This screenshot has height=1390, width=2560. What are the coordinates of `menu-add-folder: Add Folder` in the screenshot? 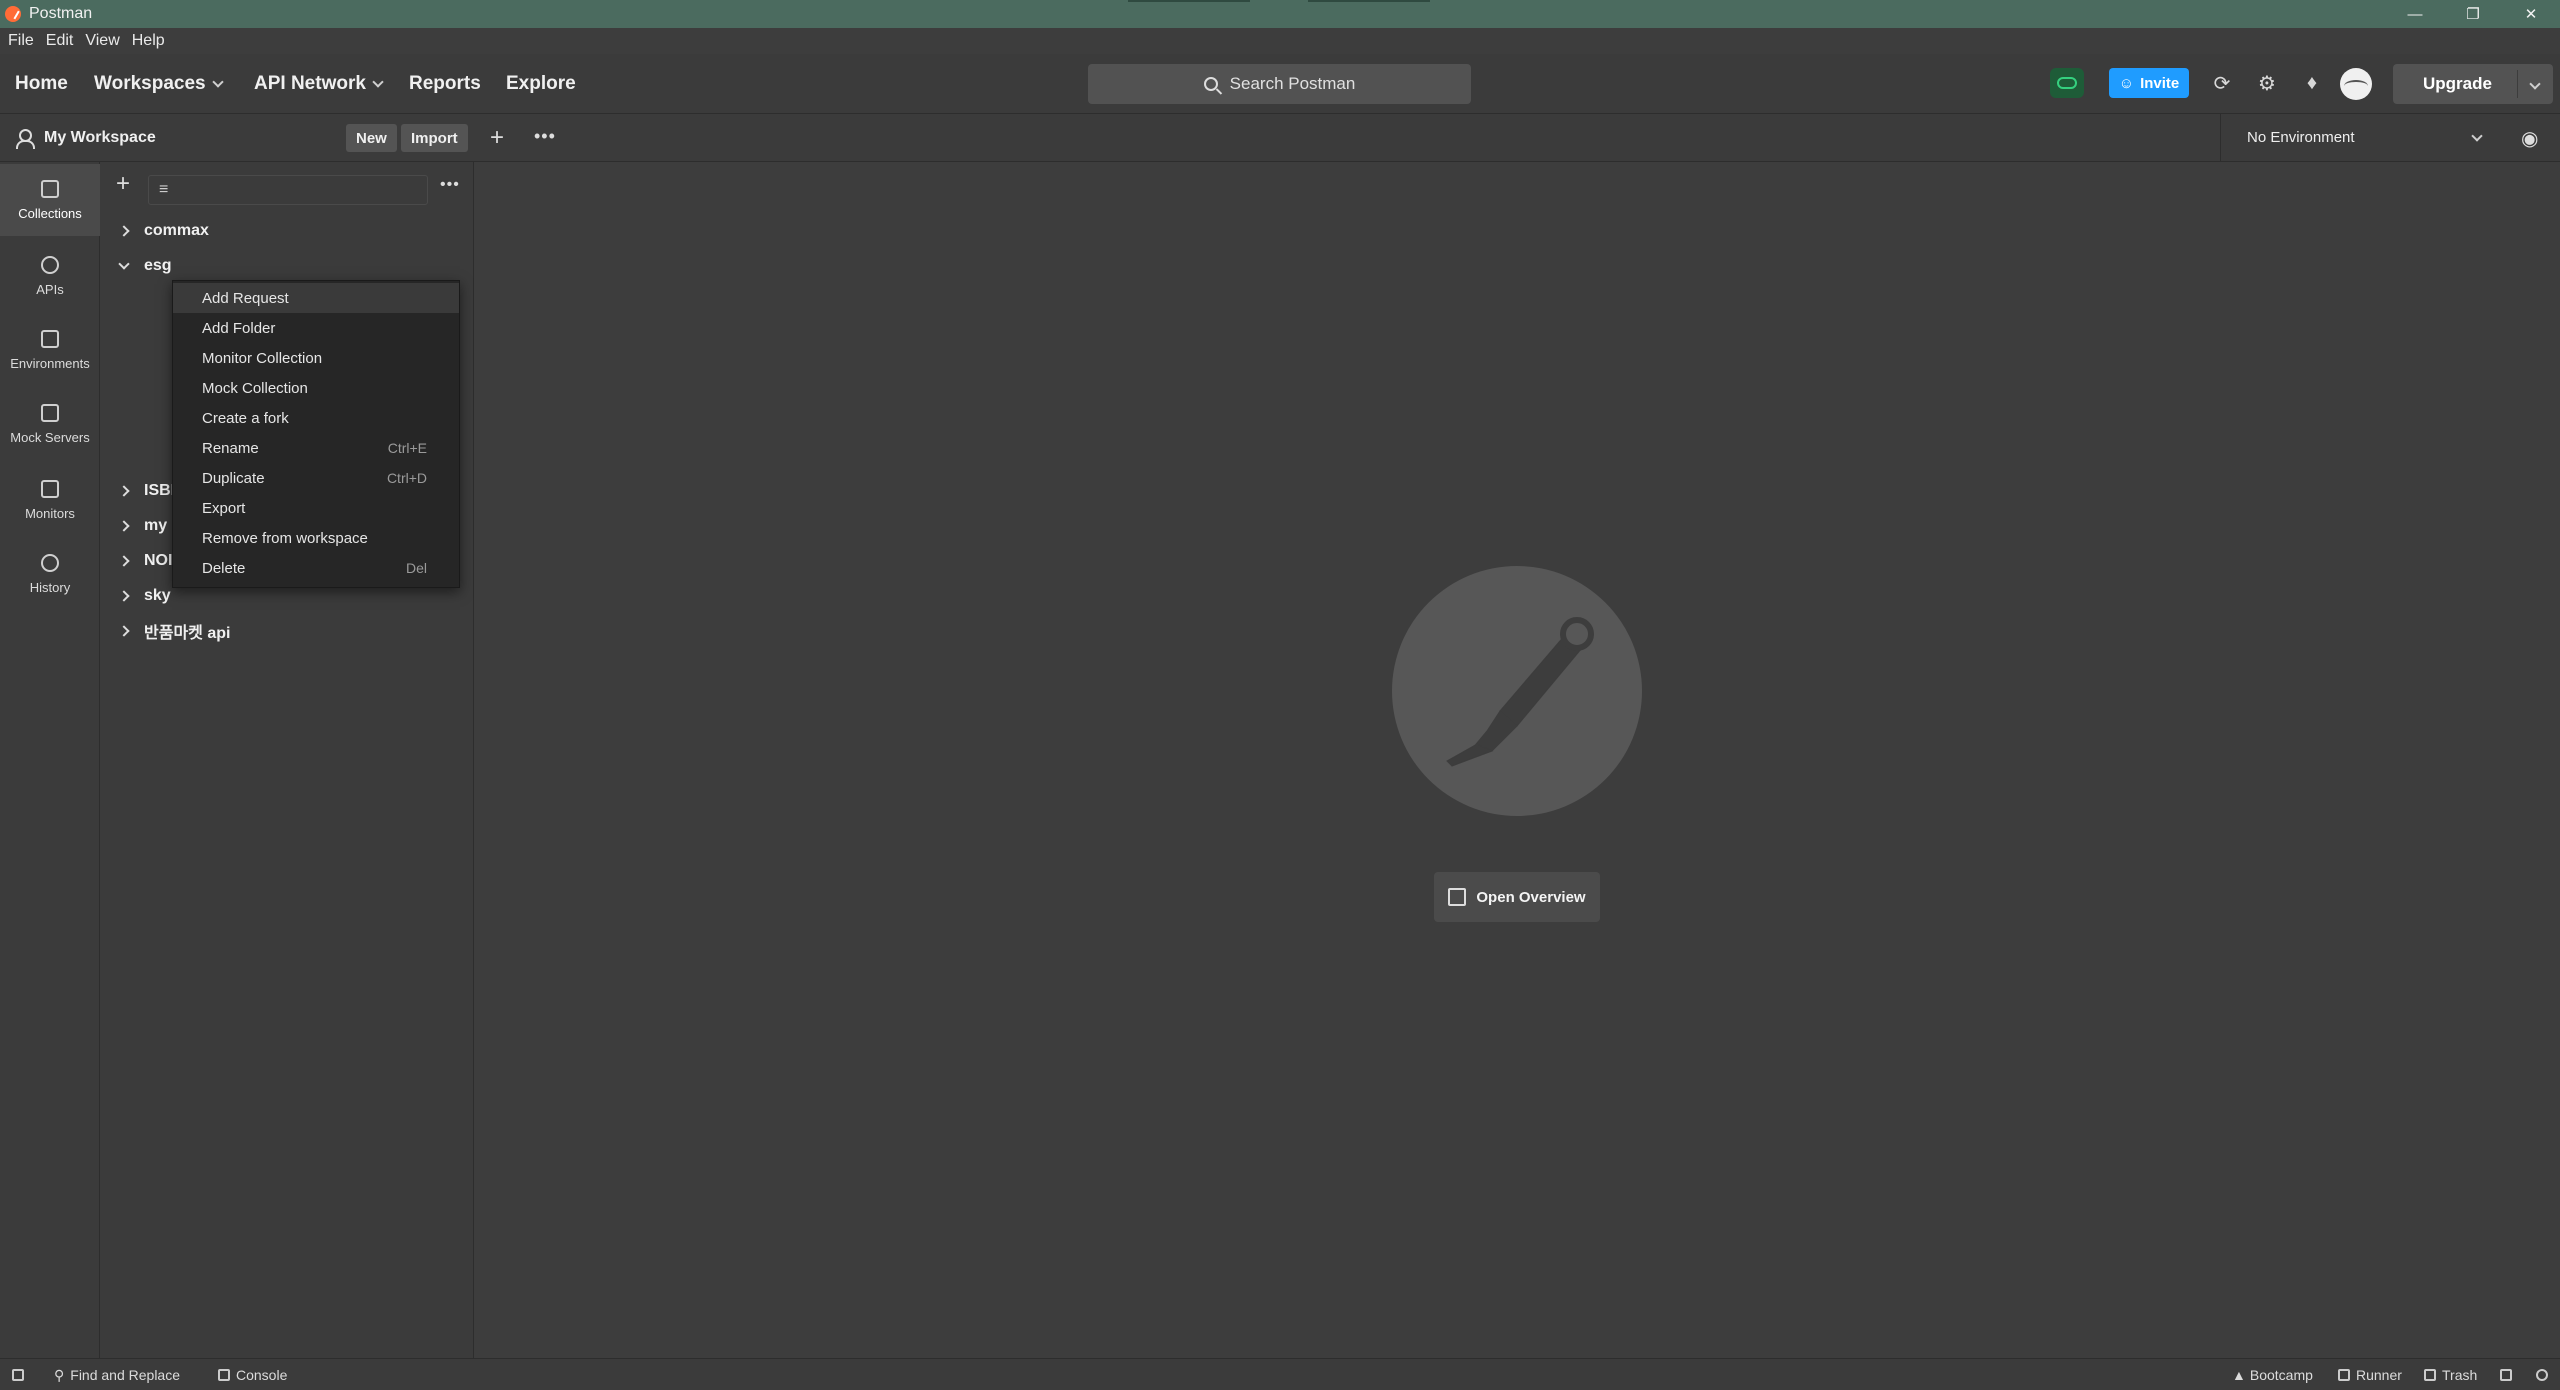 It's located at (316, 328).